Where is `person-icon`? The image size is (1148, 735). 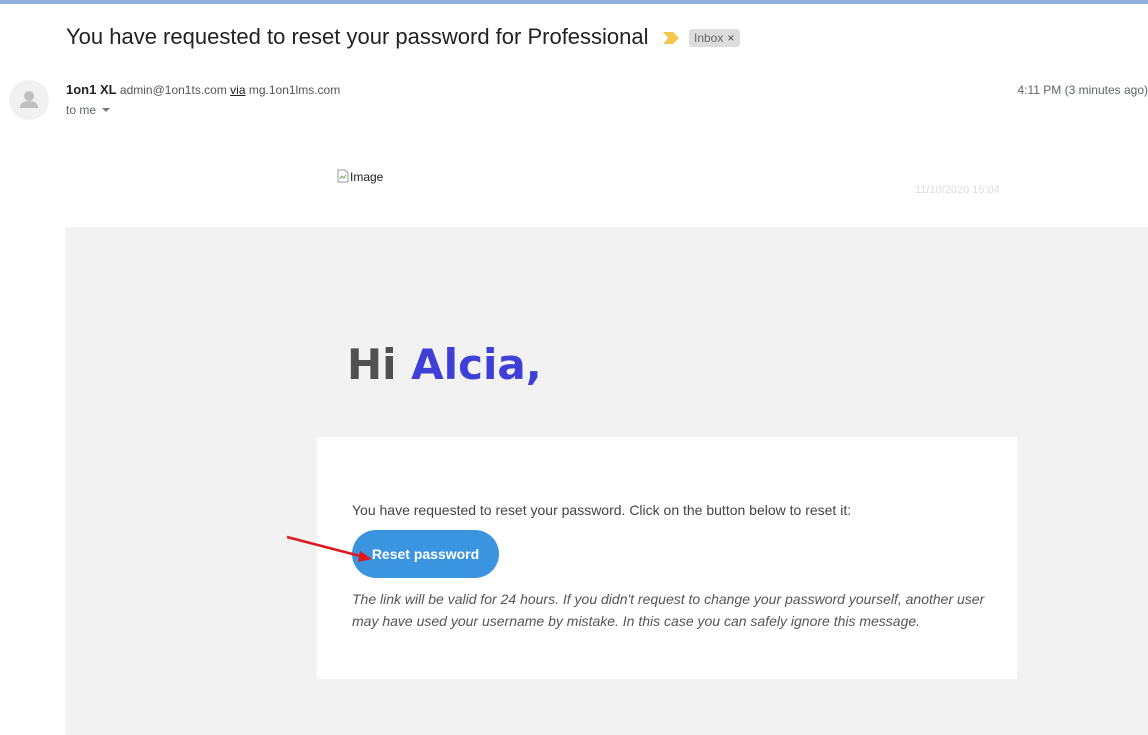 person-icon is located at coordinates (29, 99).